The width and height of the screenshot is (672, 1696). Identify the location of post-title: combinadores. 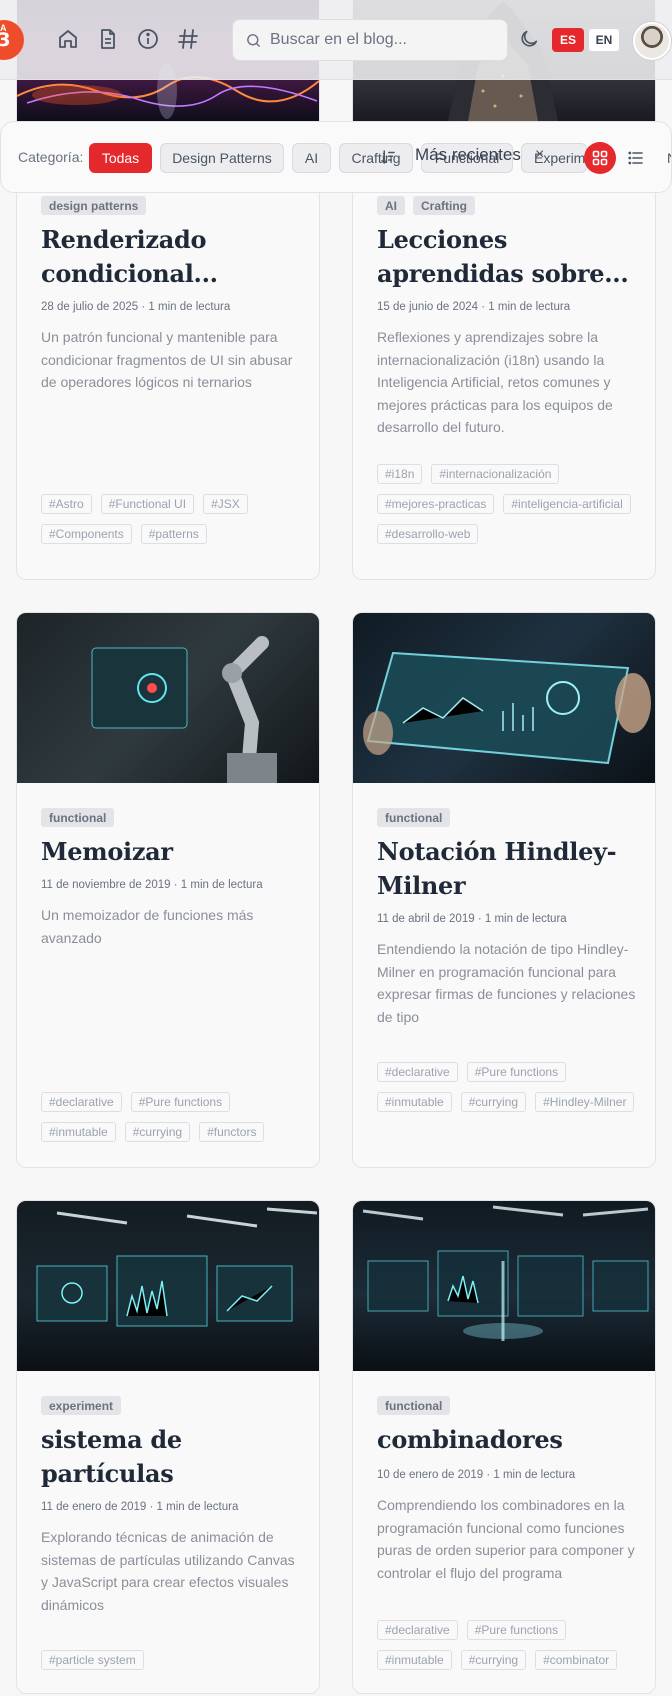
(508, 1440).